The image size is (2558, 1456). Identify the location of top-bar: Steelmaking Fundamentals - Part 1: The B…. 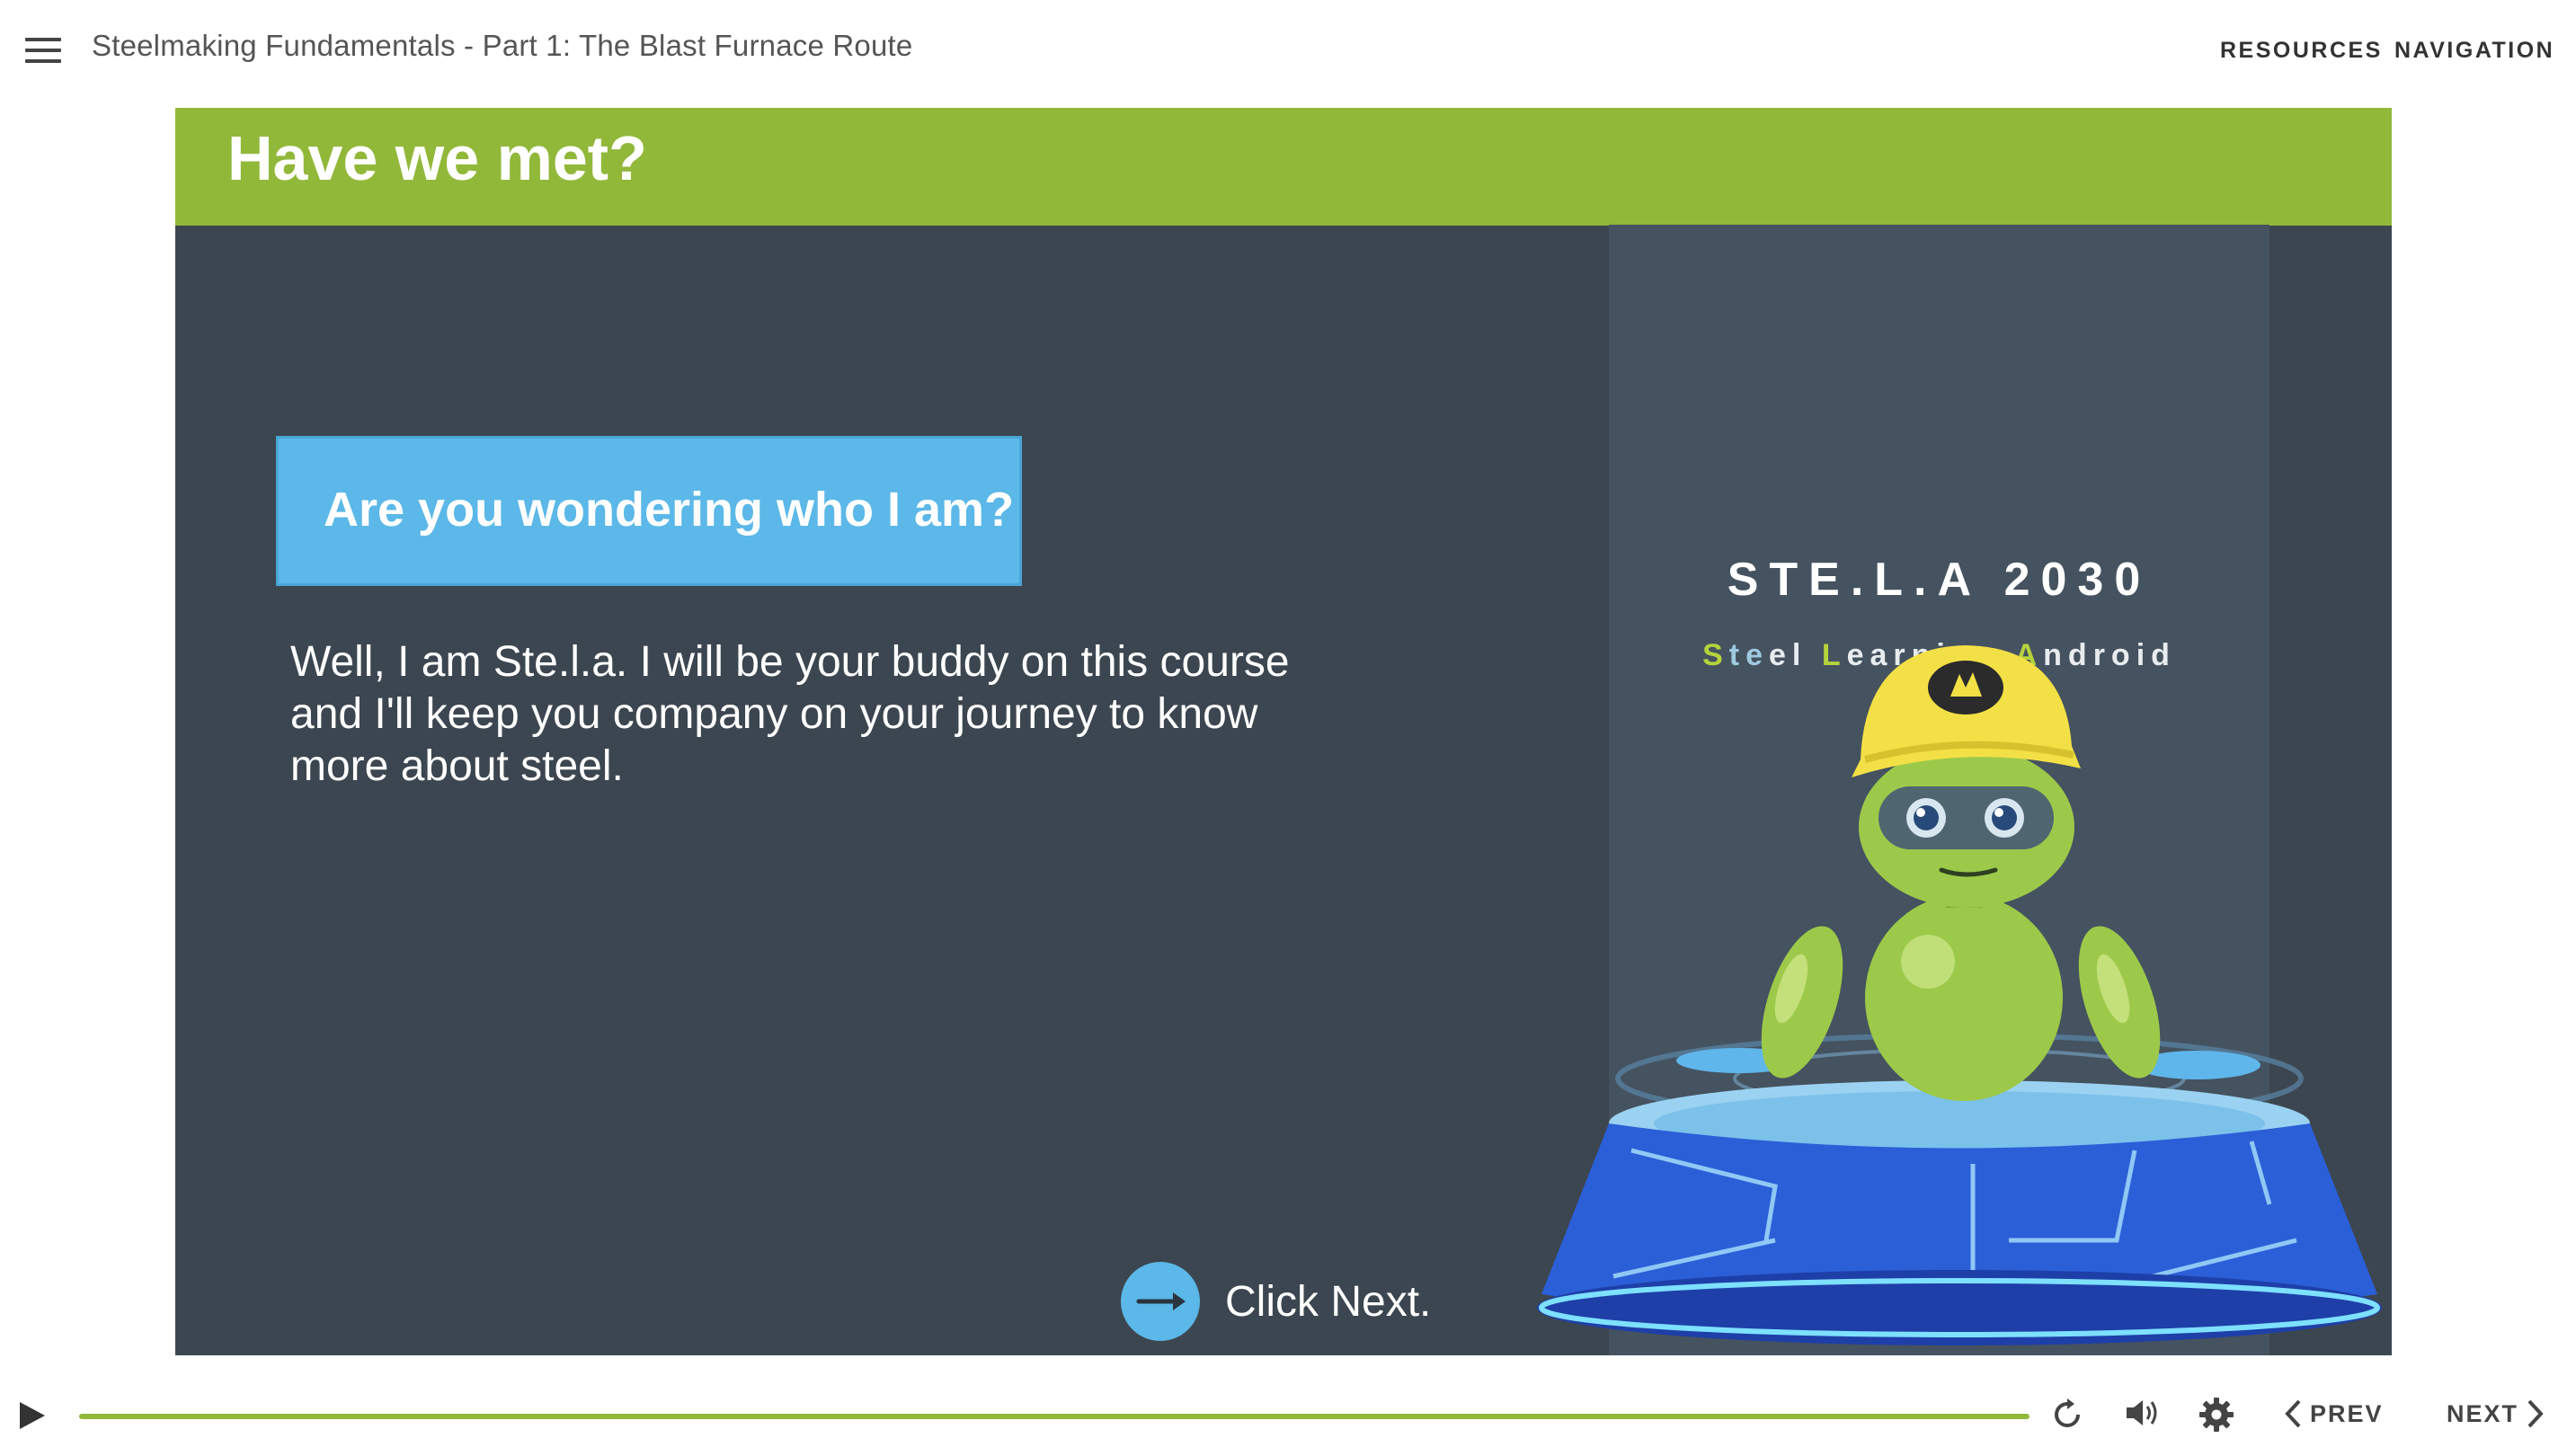
(1279, 50).